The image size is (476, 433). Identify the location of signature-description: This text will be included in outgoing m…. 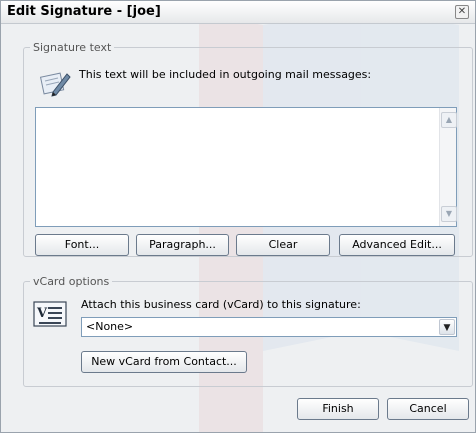
(225, 74).